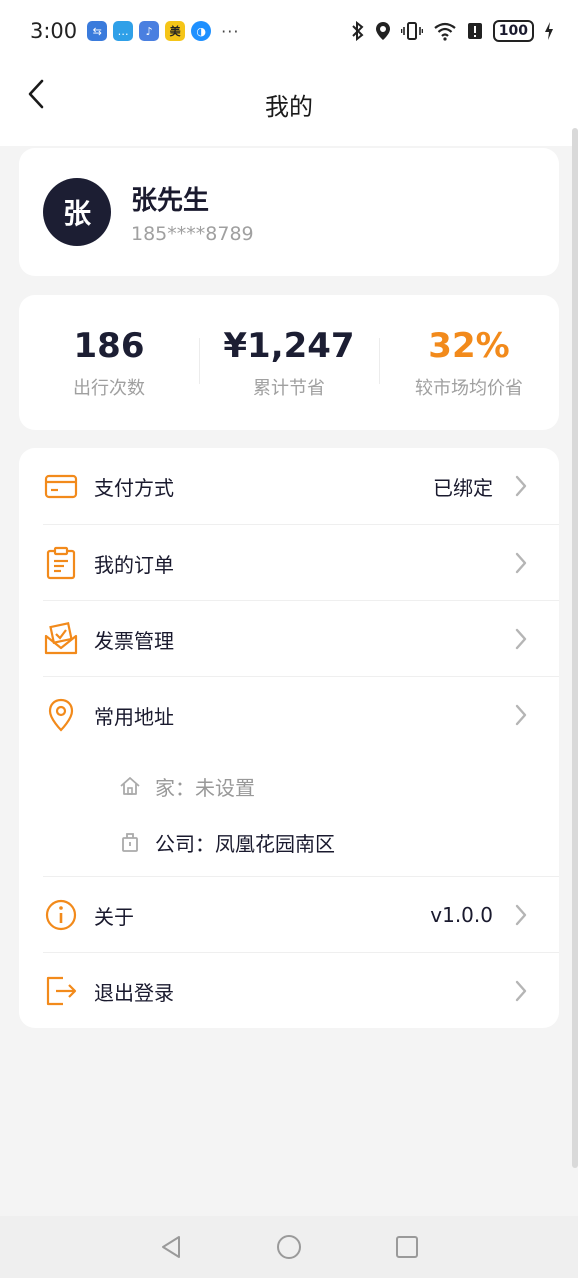 This screenshot has height=1278, width=578. I want to click on stat-savings: ¥1,247 累计节省, so click(289, 363).